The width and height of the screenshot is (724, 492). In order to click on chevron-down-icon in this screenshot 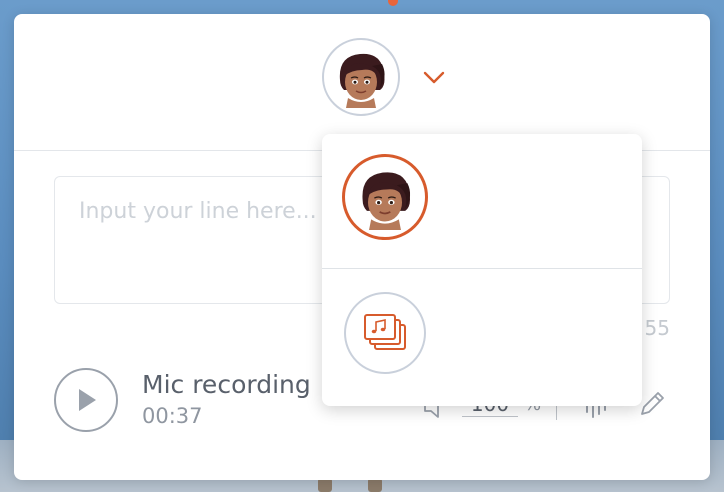, I will do `click(434, 78)`.